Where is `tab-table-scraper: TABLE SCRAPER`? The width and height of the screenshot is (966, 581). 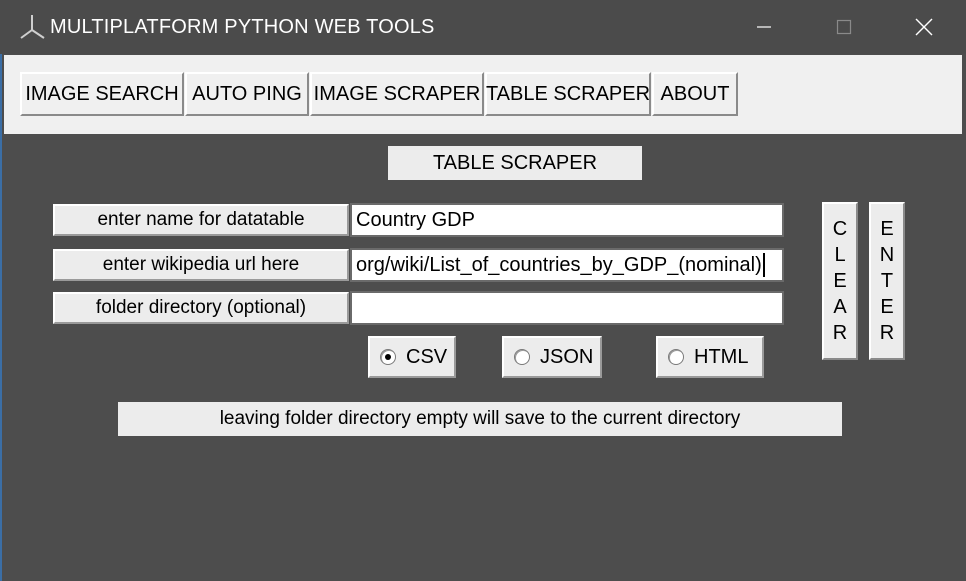 tab-table-scraper: TABLE SCRAPER is located at coordinates (568, 94).